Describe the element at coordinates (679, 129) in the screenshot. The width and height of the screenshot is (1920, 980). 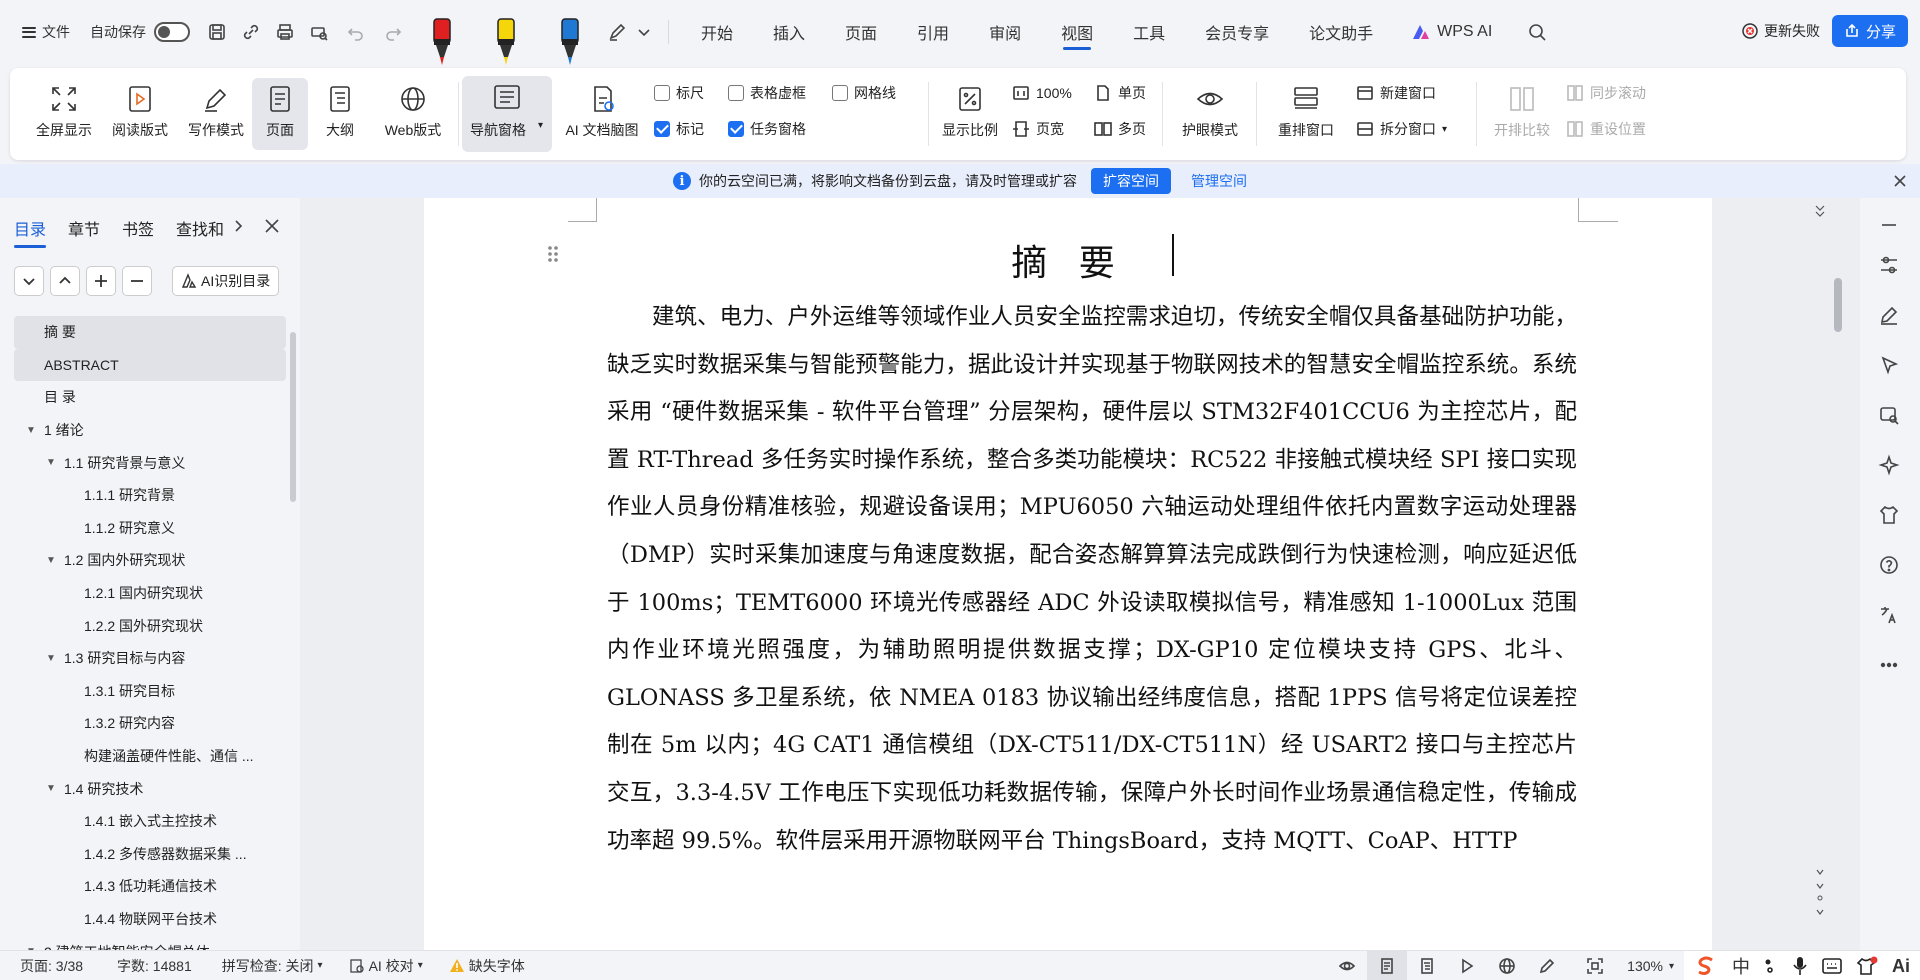
I see `markup-checkbox: 标记` at that location.